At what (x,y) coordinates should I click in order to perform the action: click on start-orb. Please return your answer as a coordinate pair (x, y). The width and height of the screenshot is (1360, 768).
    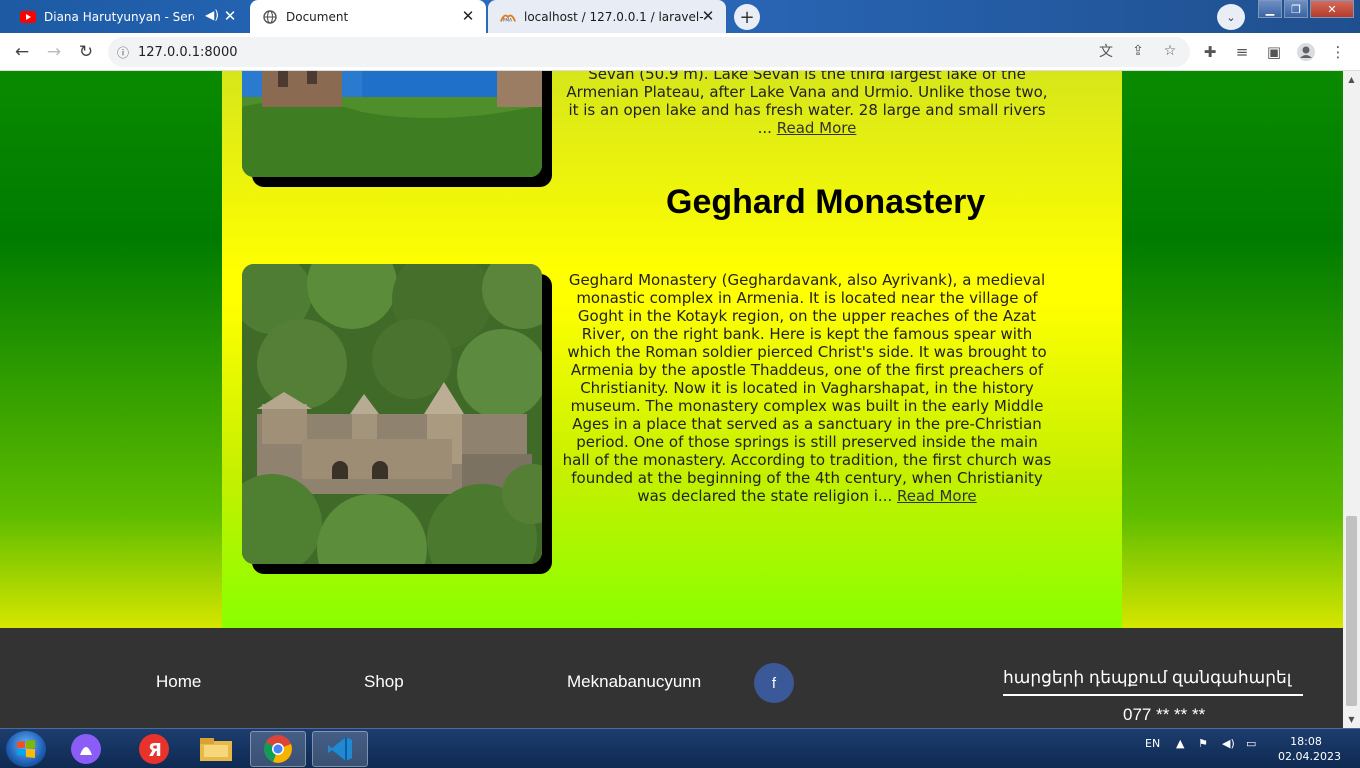
    Looking at the image, I should click on (26, 749).